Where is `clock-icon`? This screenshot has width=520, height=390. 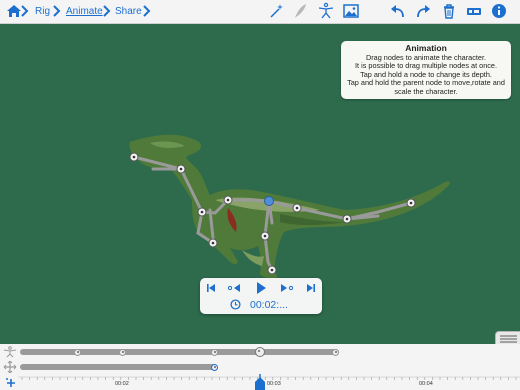 clock-icon is located at coordinates (235, 304).